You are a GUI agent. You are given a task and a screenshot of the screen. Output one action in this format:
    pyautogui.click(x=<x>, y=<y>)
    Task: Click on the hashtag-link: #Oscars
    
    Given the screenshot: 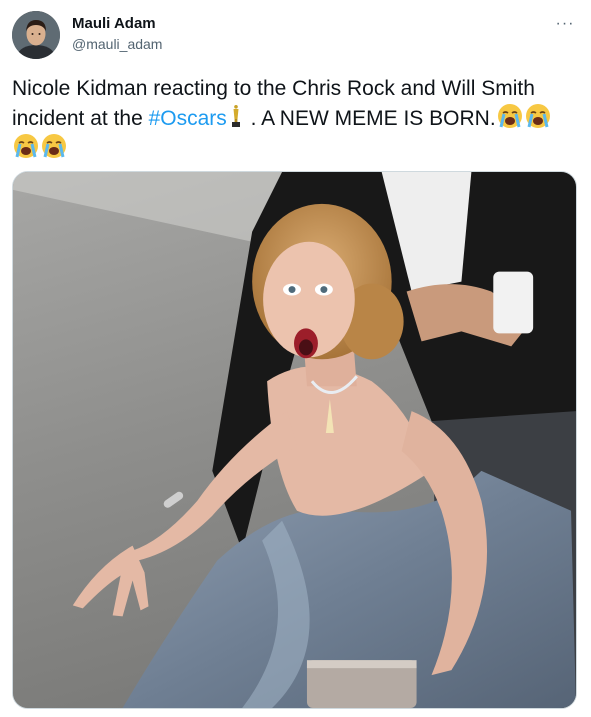 What is the action you would take?
    pyautogui.click(x=188, y=118)
    